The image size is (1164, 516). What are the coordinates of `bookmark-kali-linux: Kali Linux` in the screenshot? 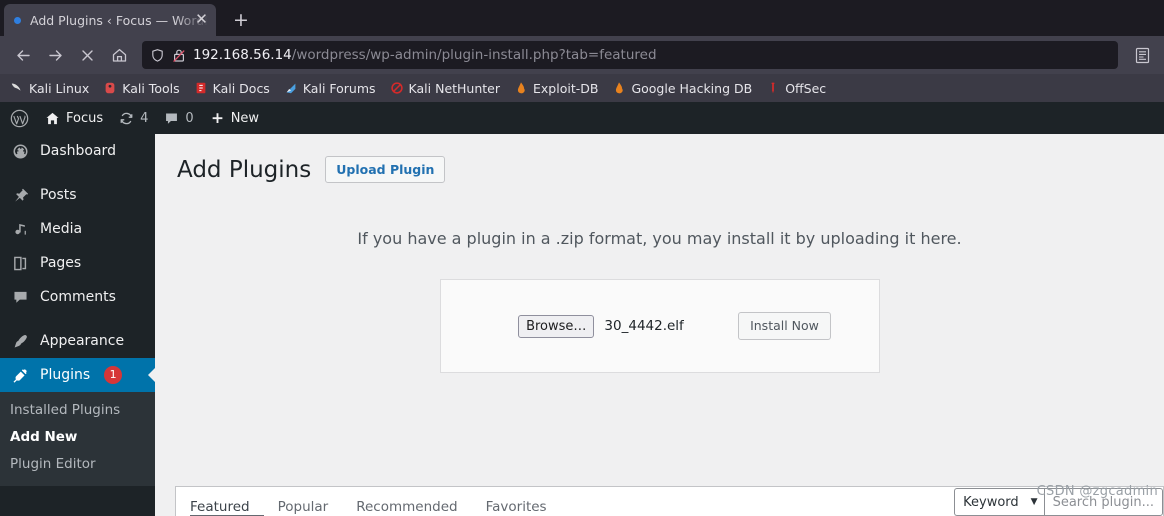 It's located at (49, 88).